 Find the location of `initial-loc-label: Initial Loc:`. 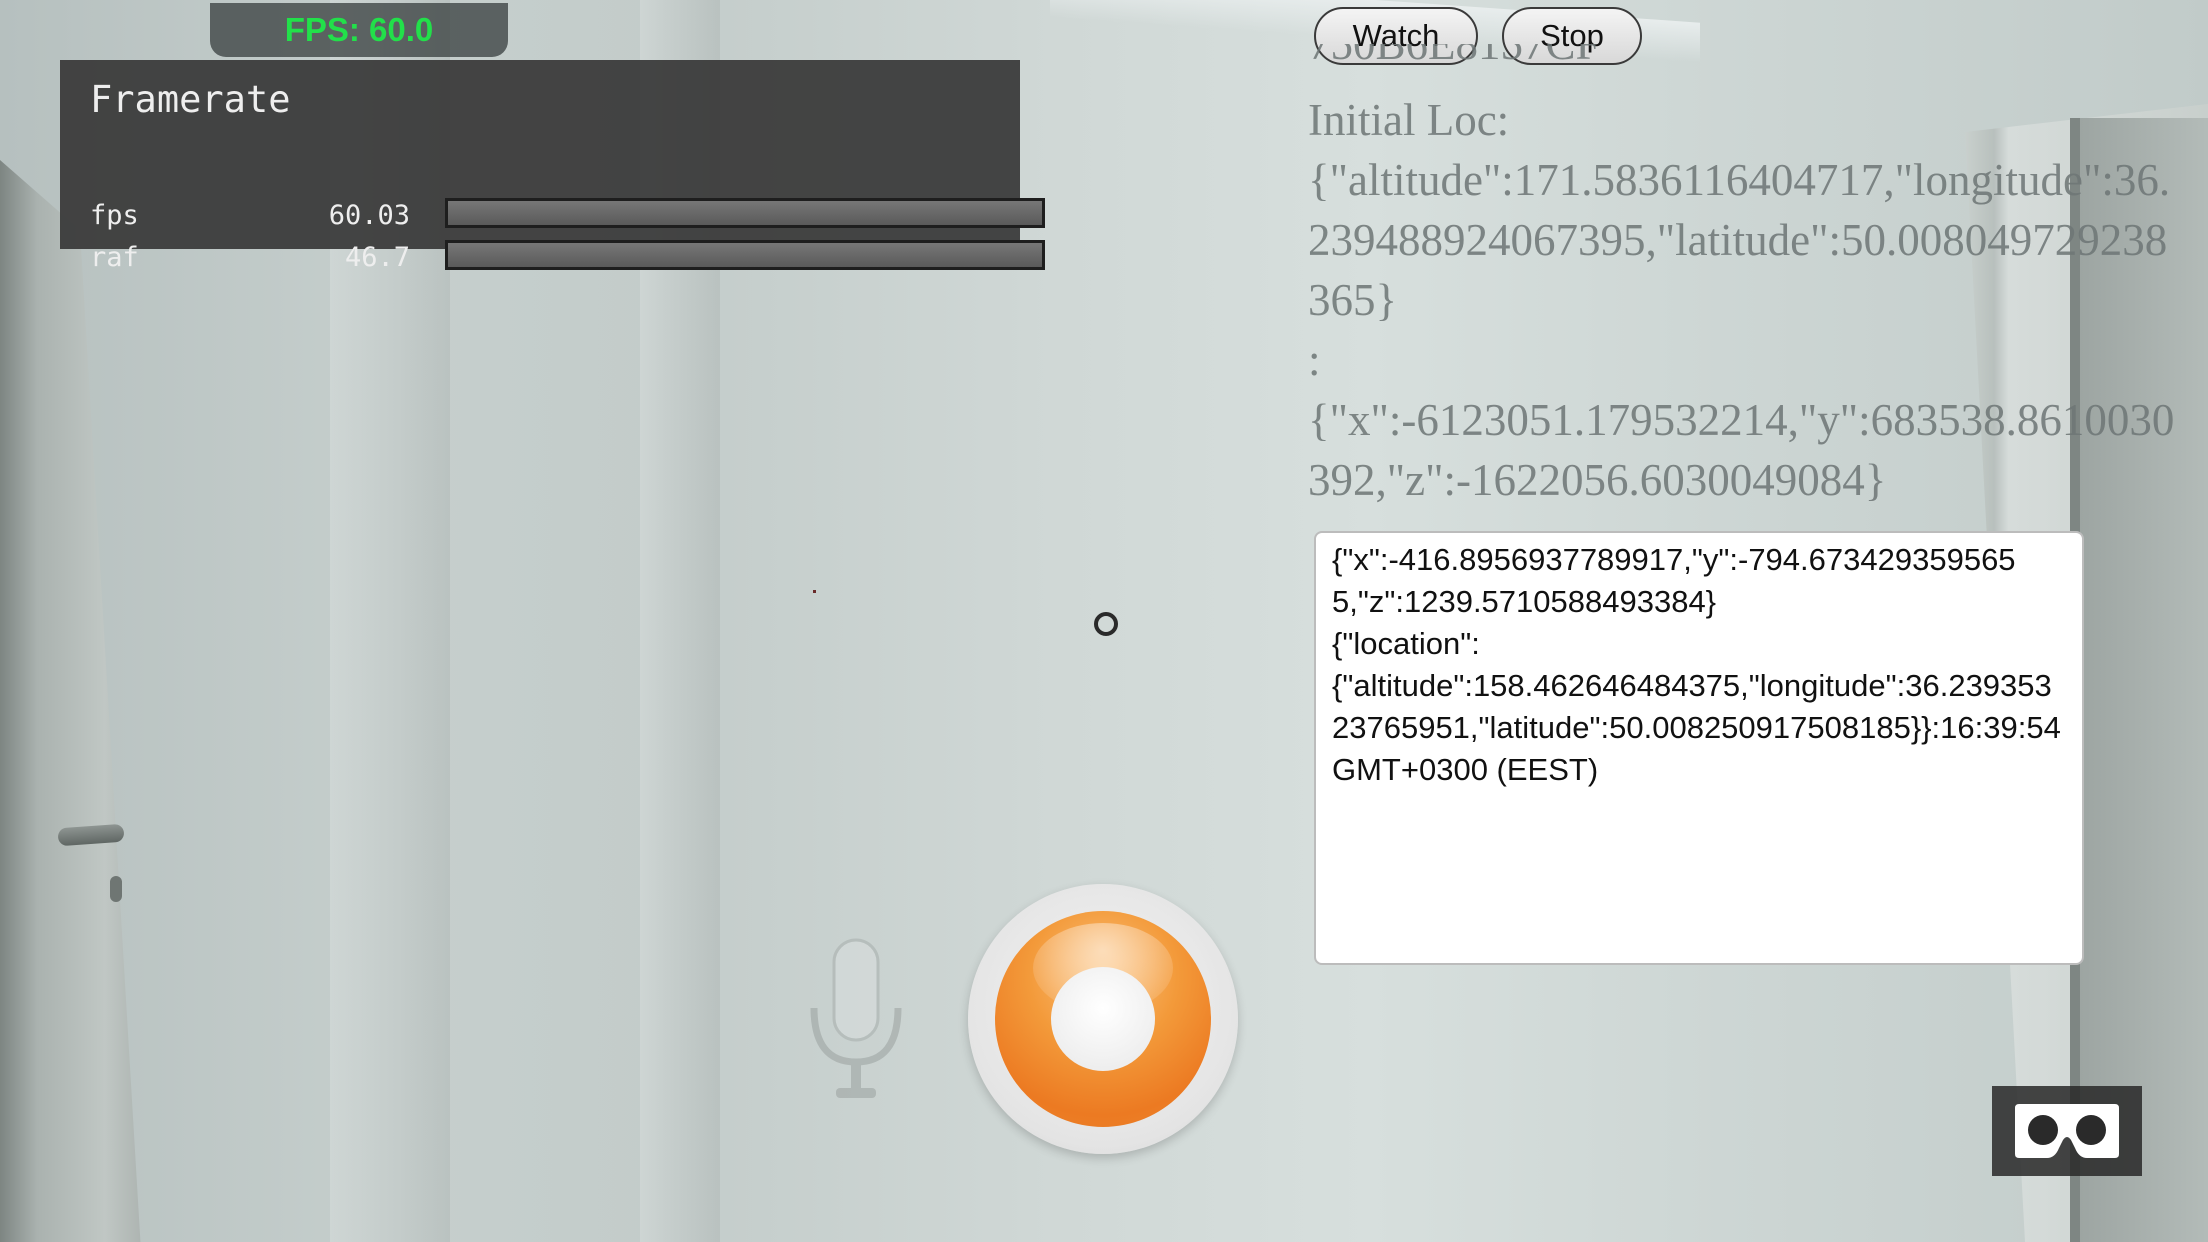

initial-loc-label: Initial Loc: is located at coordinates (1409, 120).